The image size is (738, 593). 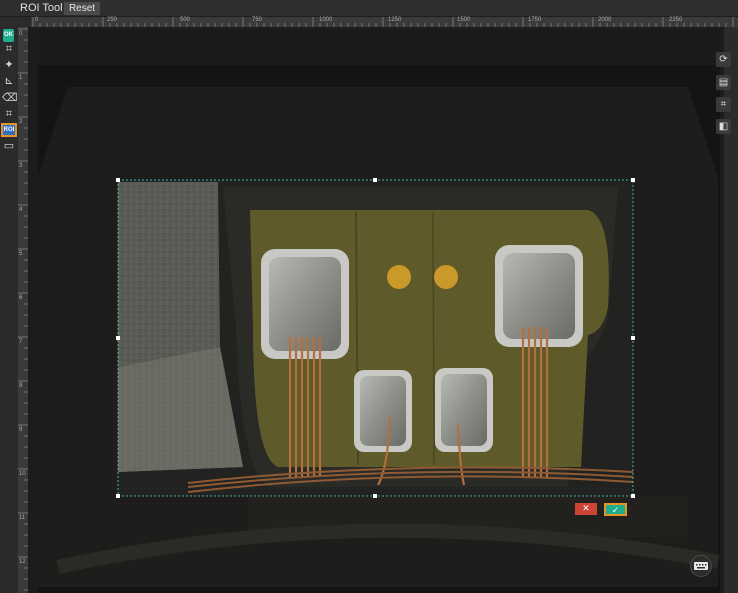 I want to click on left-toolbar: OK ⌗ ✦ ⊾ ⌫ ⌗ ROI ▭, so click(x=9, y=305).